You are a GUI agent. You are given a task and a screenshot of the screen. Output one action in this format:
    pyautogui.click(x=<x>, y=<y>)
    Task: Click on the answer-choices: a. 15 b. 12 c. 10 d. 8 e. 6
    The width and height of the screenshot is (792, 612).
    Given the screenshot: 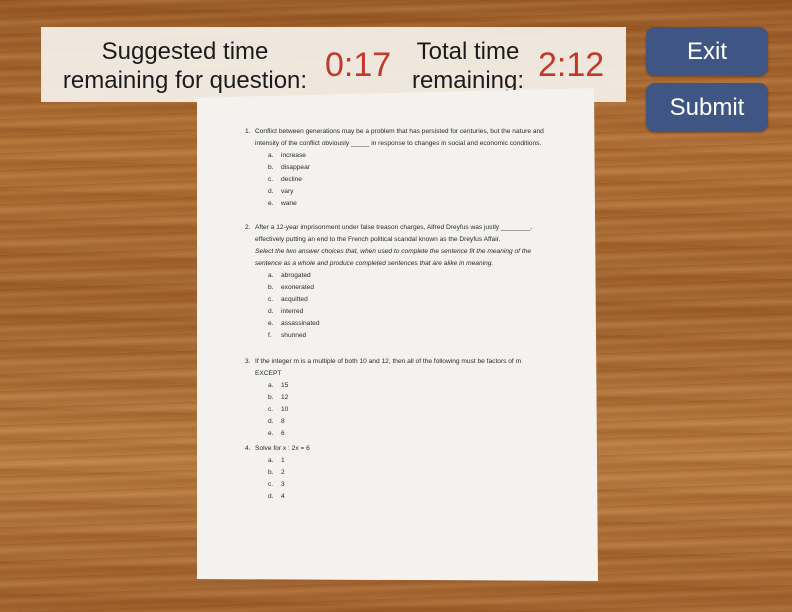 What is the action you would take?
    pyautogui.click(x=400, y=410)
    